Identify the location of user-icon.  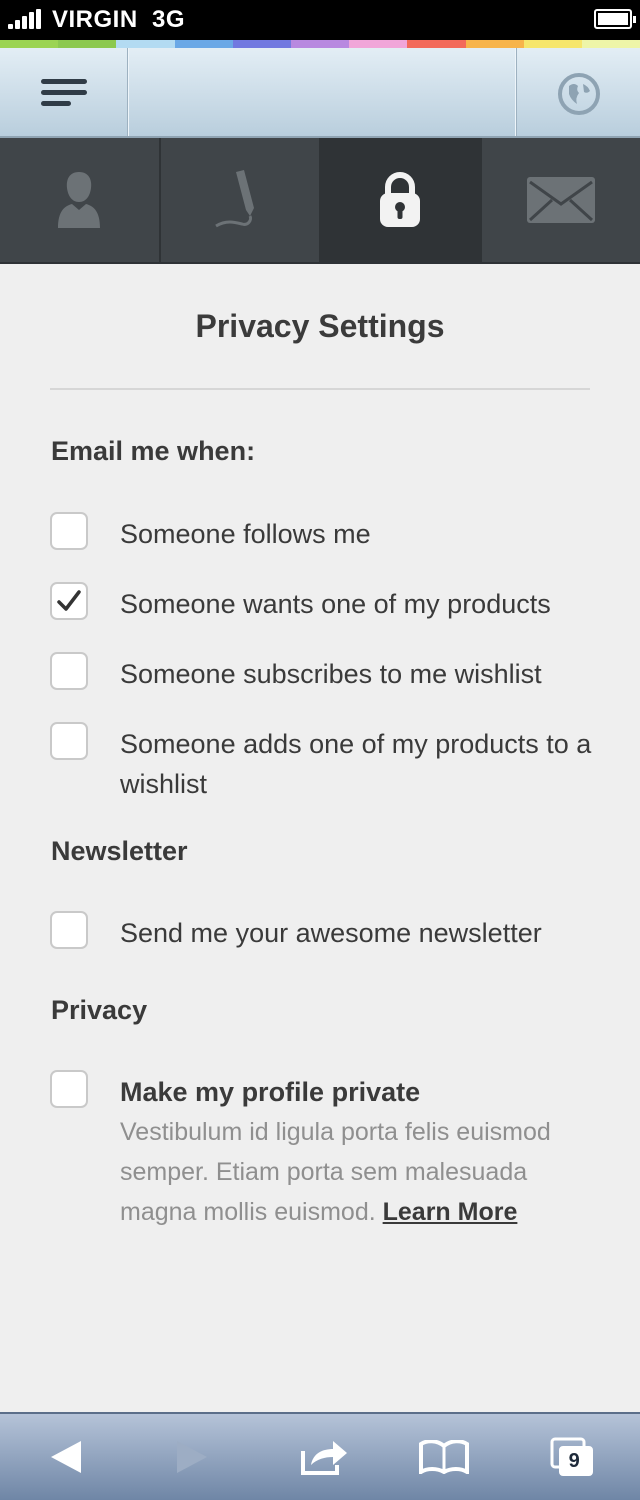
(79, 200).